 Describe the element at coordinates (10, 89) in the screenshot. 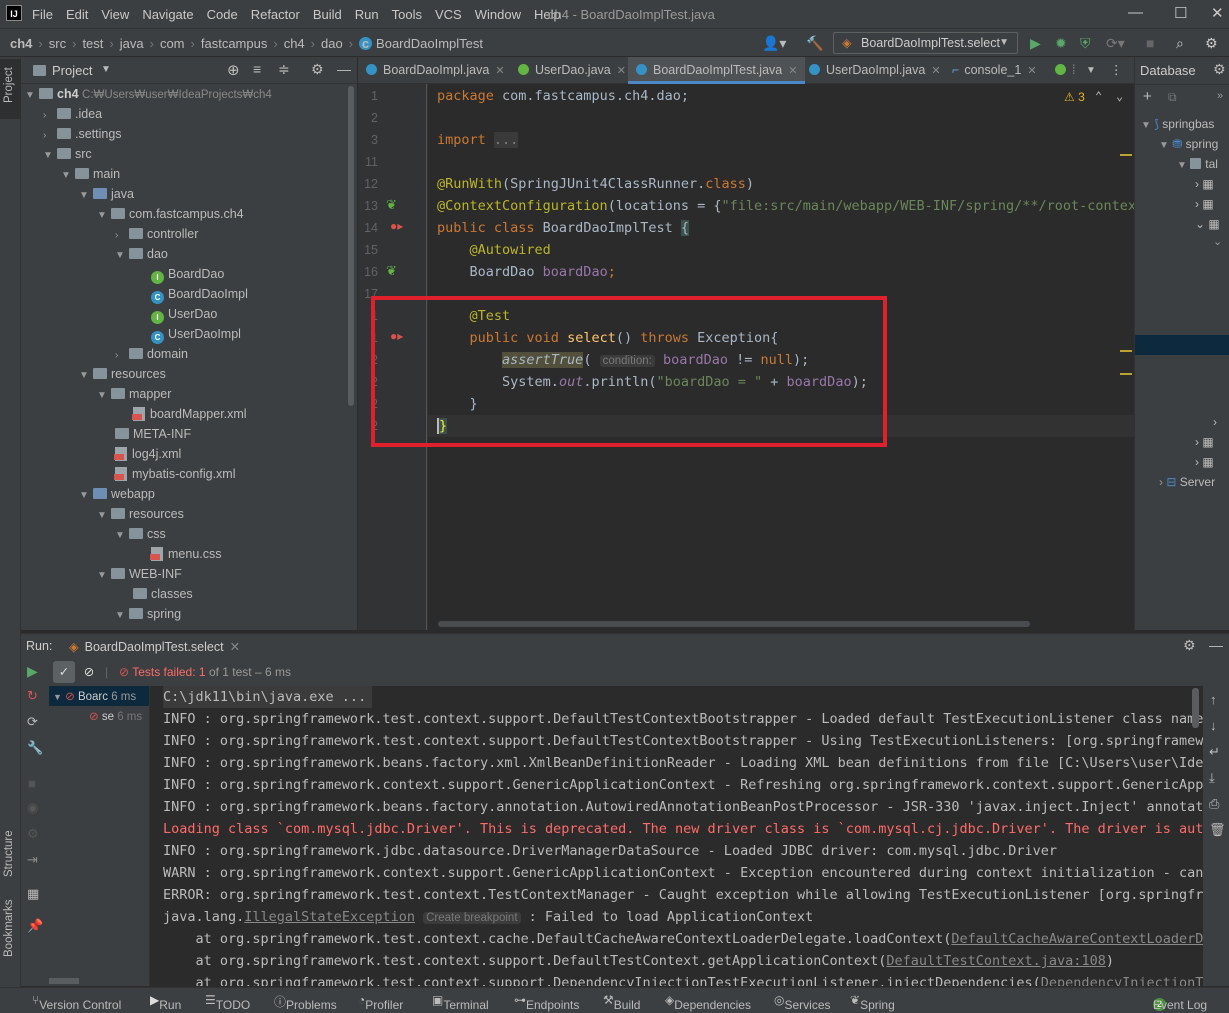

I see `project-stripe-button: Project` at that location.